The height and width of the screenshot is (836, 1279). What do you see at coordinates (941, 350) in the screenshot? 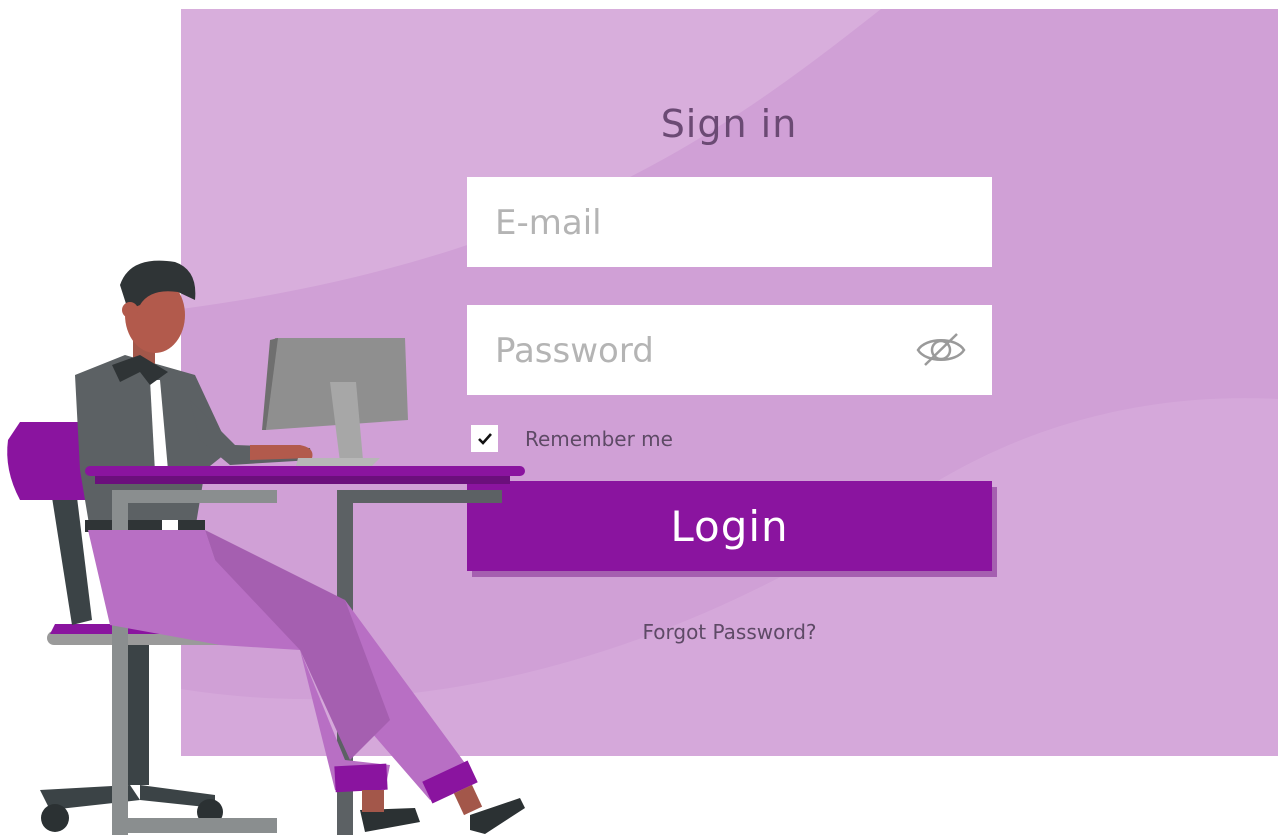
I see `eye-slash-icon` at bounding box center [941, 350].